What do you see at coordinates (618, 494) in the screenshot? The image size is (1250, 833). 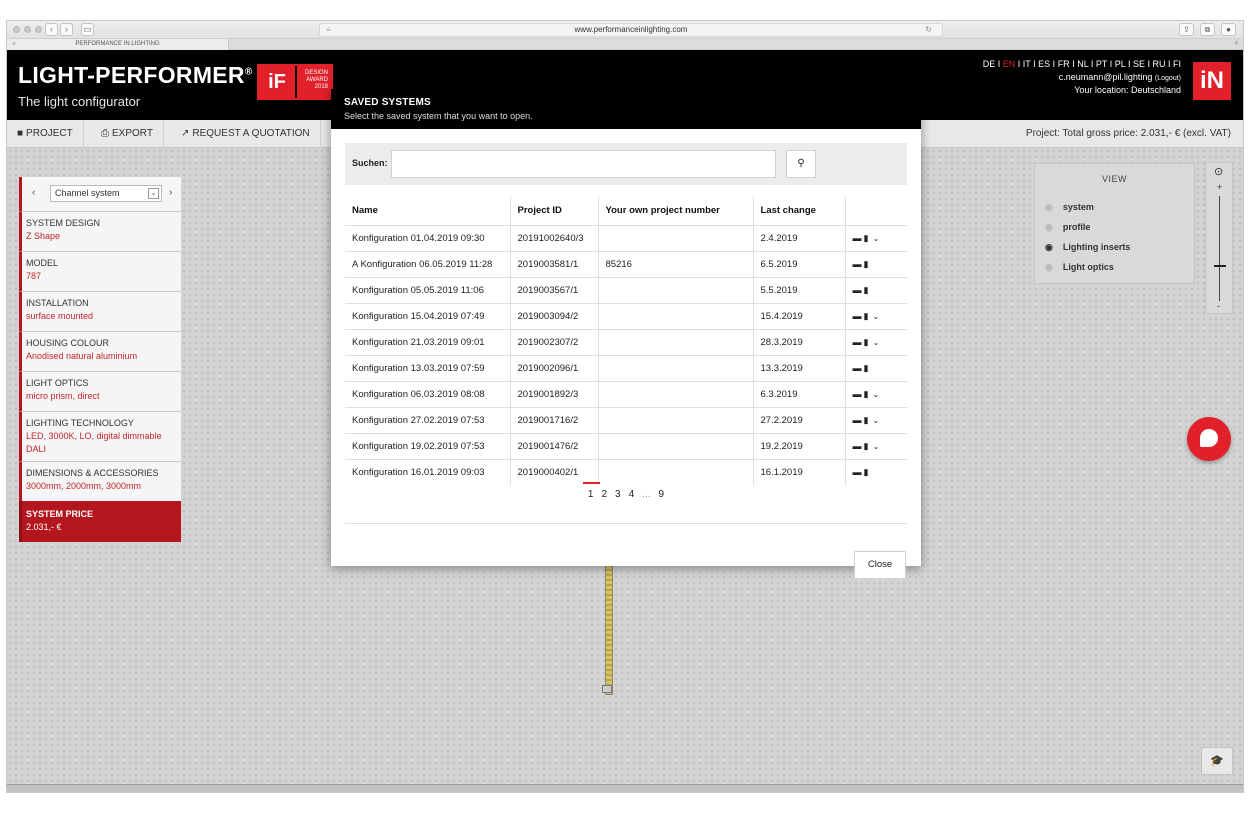 I see `page-link-3: 3` at bounding box center [618, 494].